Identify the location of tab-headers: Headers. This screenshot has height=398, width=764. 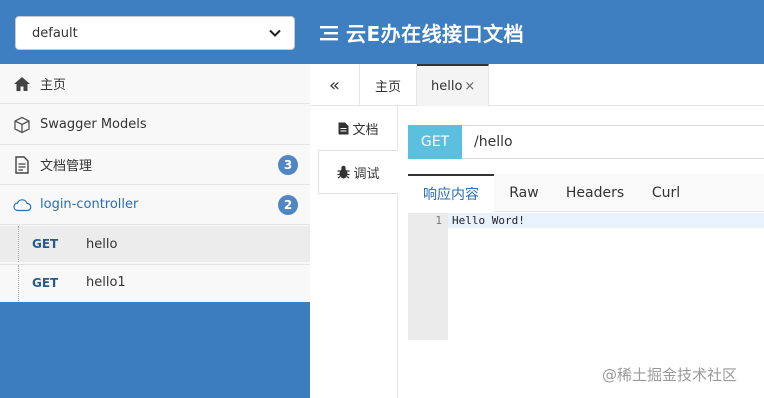
(595, 193).